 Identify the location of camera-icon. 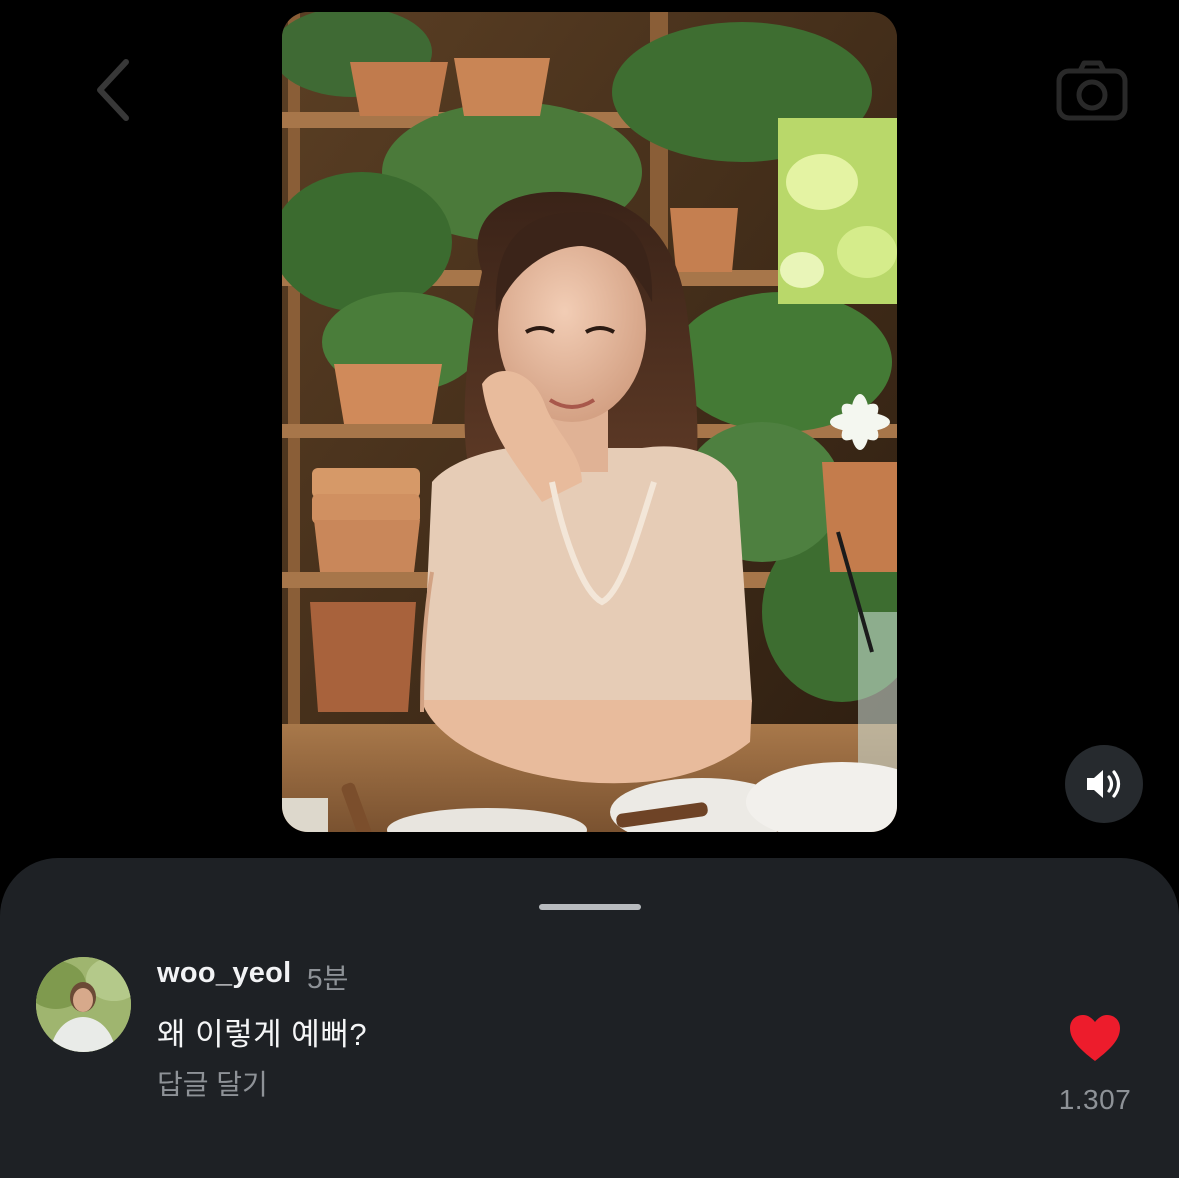
(1092, 90).